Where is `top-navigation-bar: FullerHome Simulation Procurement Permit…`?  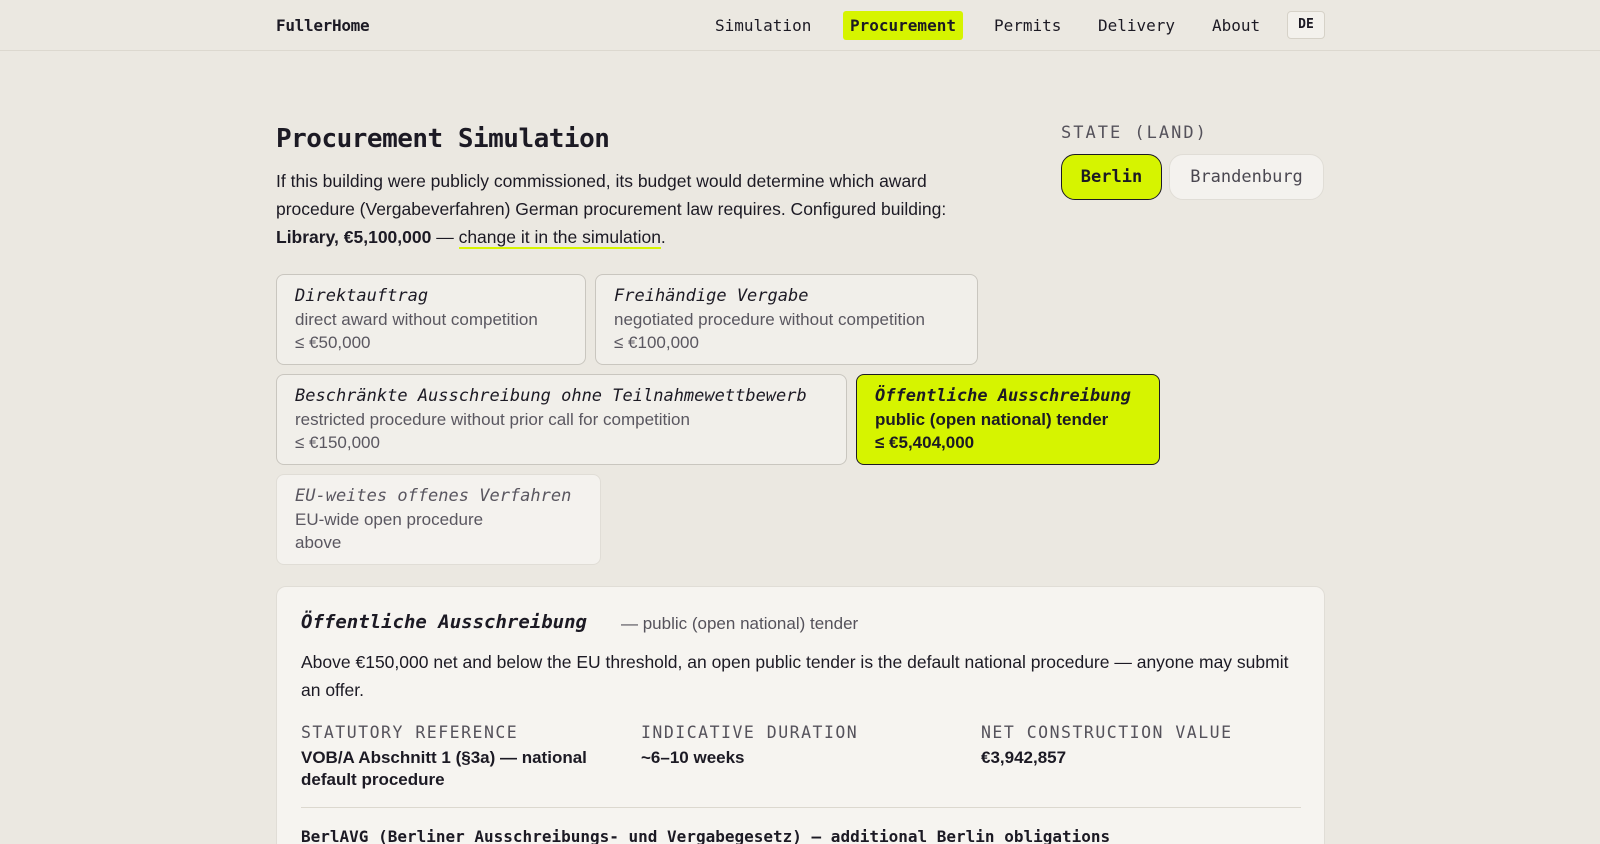
top-navigation-bar: FullerHome Simulation Procurement Permit… is located at coordinates (800, 25).